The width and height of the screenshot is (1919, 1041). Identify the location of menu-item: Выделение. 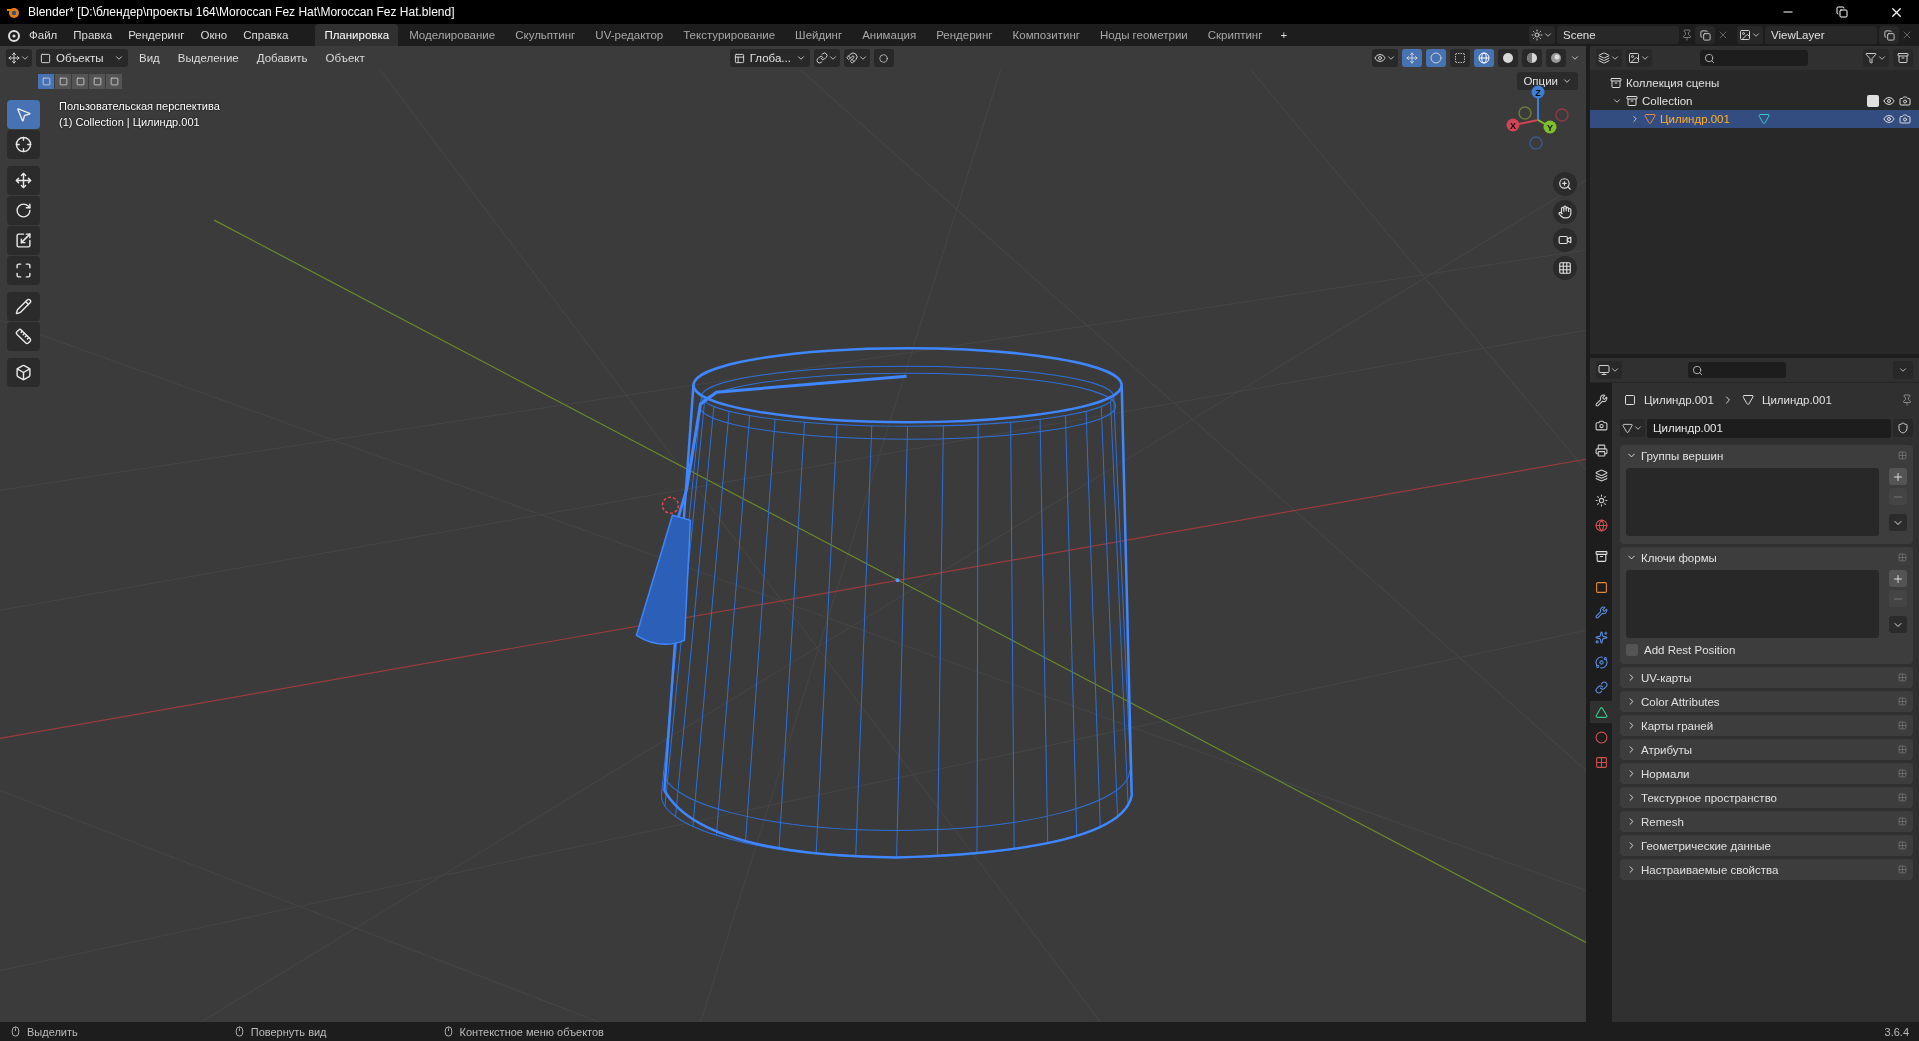
(208, 58).